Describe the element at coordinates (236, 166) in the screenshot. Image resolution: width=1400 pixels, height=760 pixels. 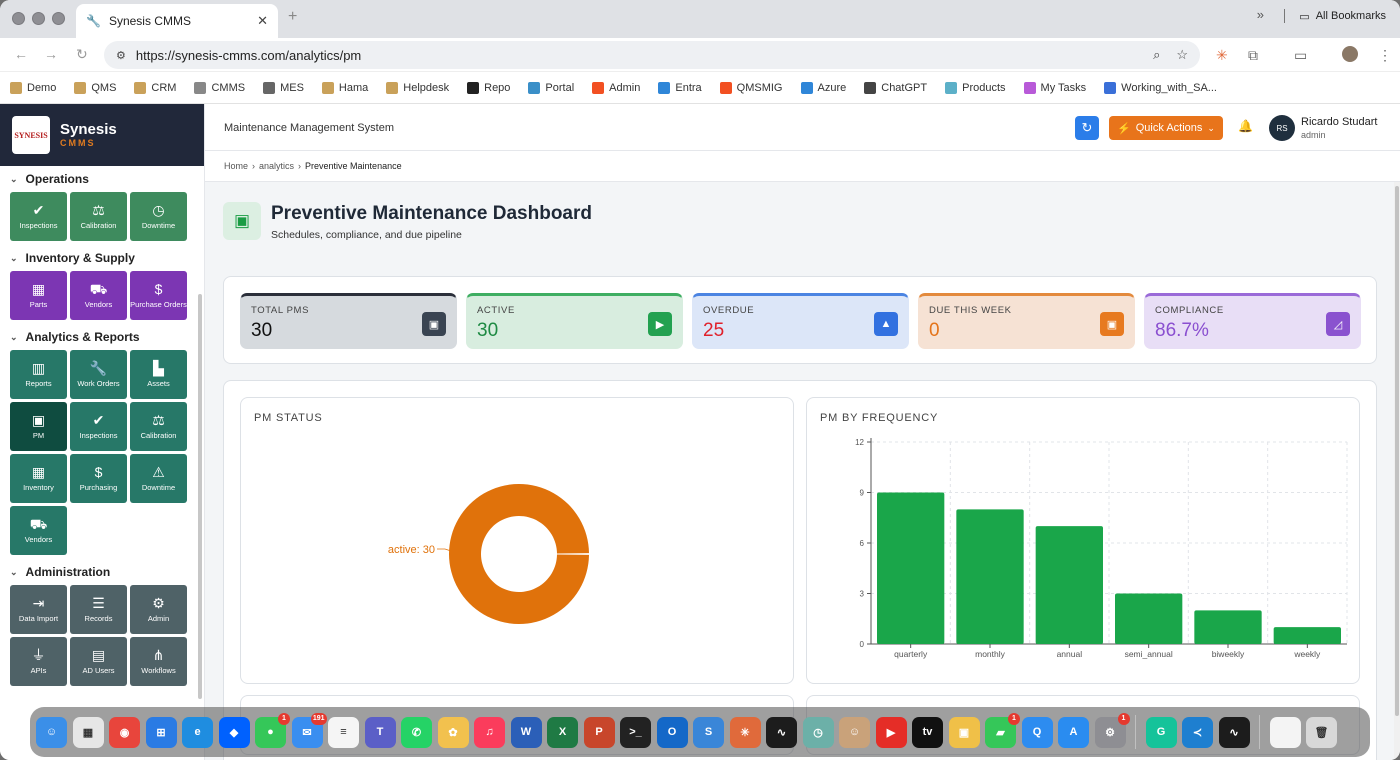
I see `breadcrumb-home: Home` at that location.